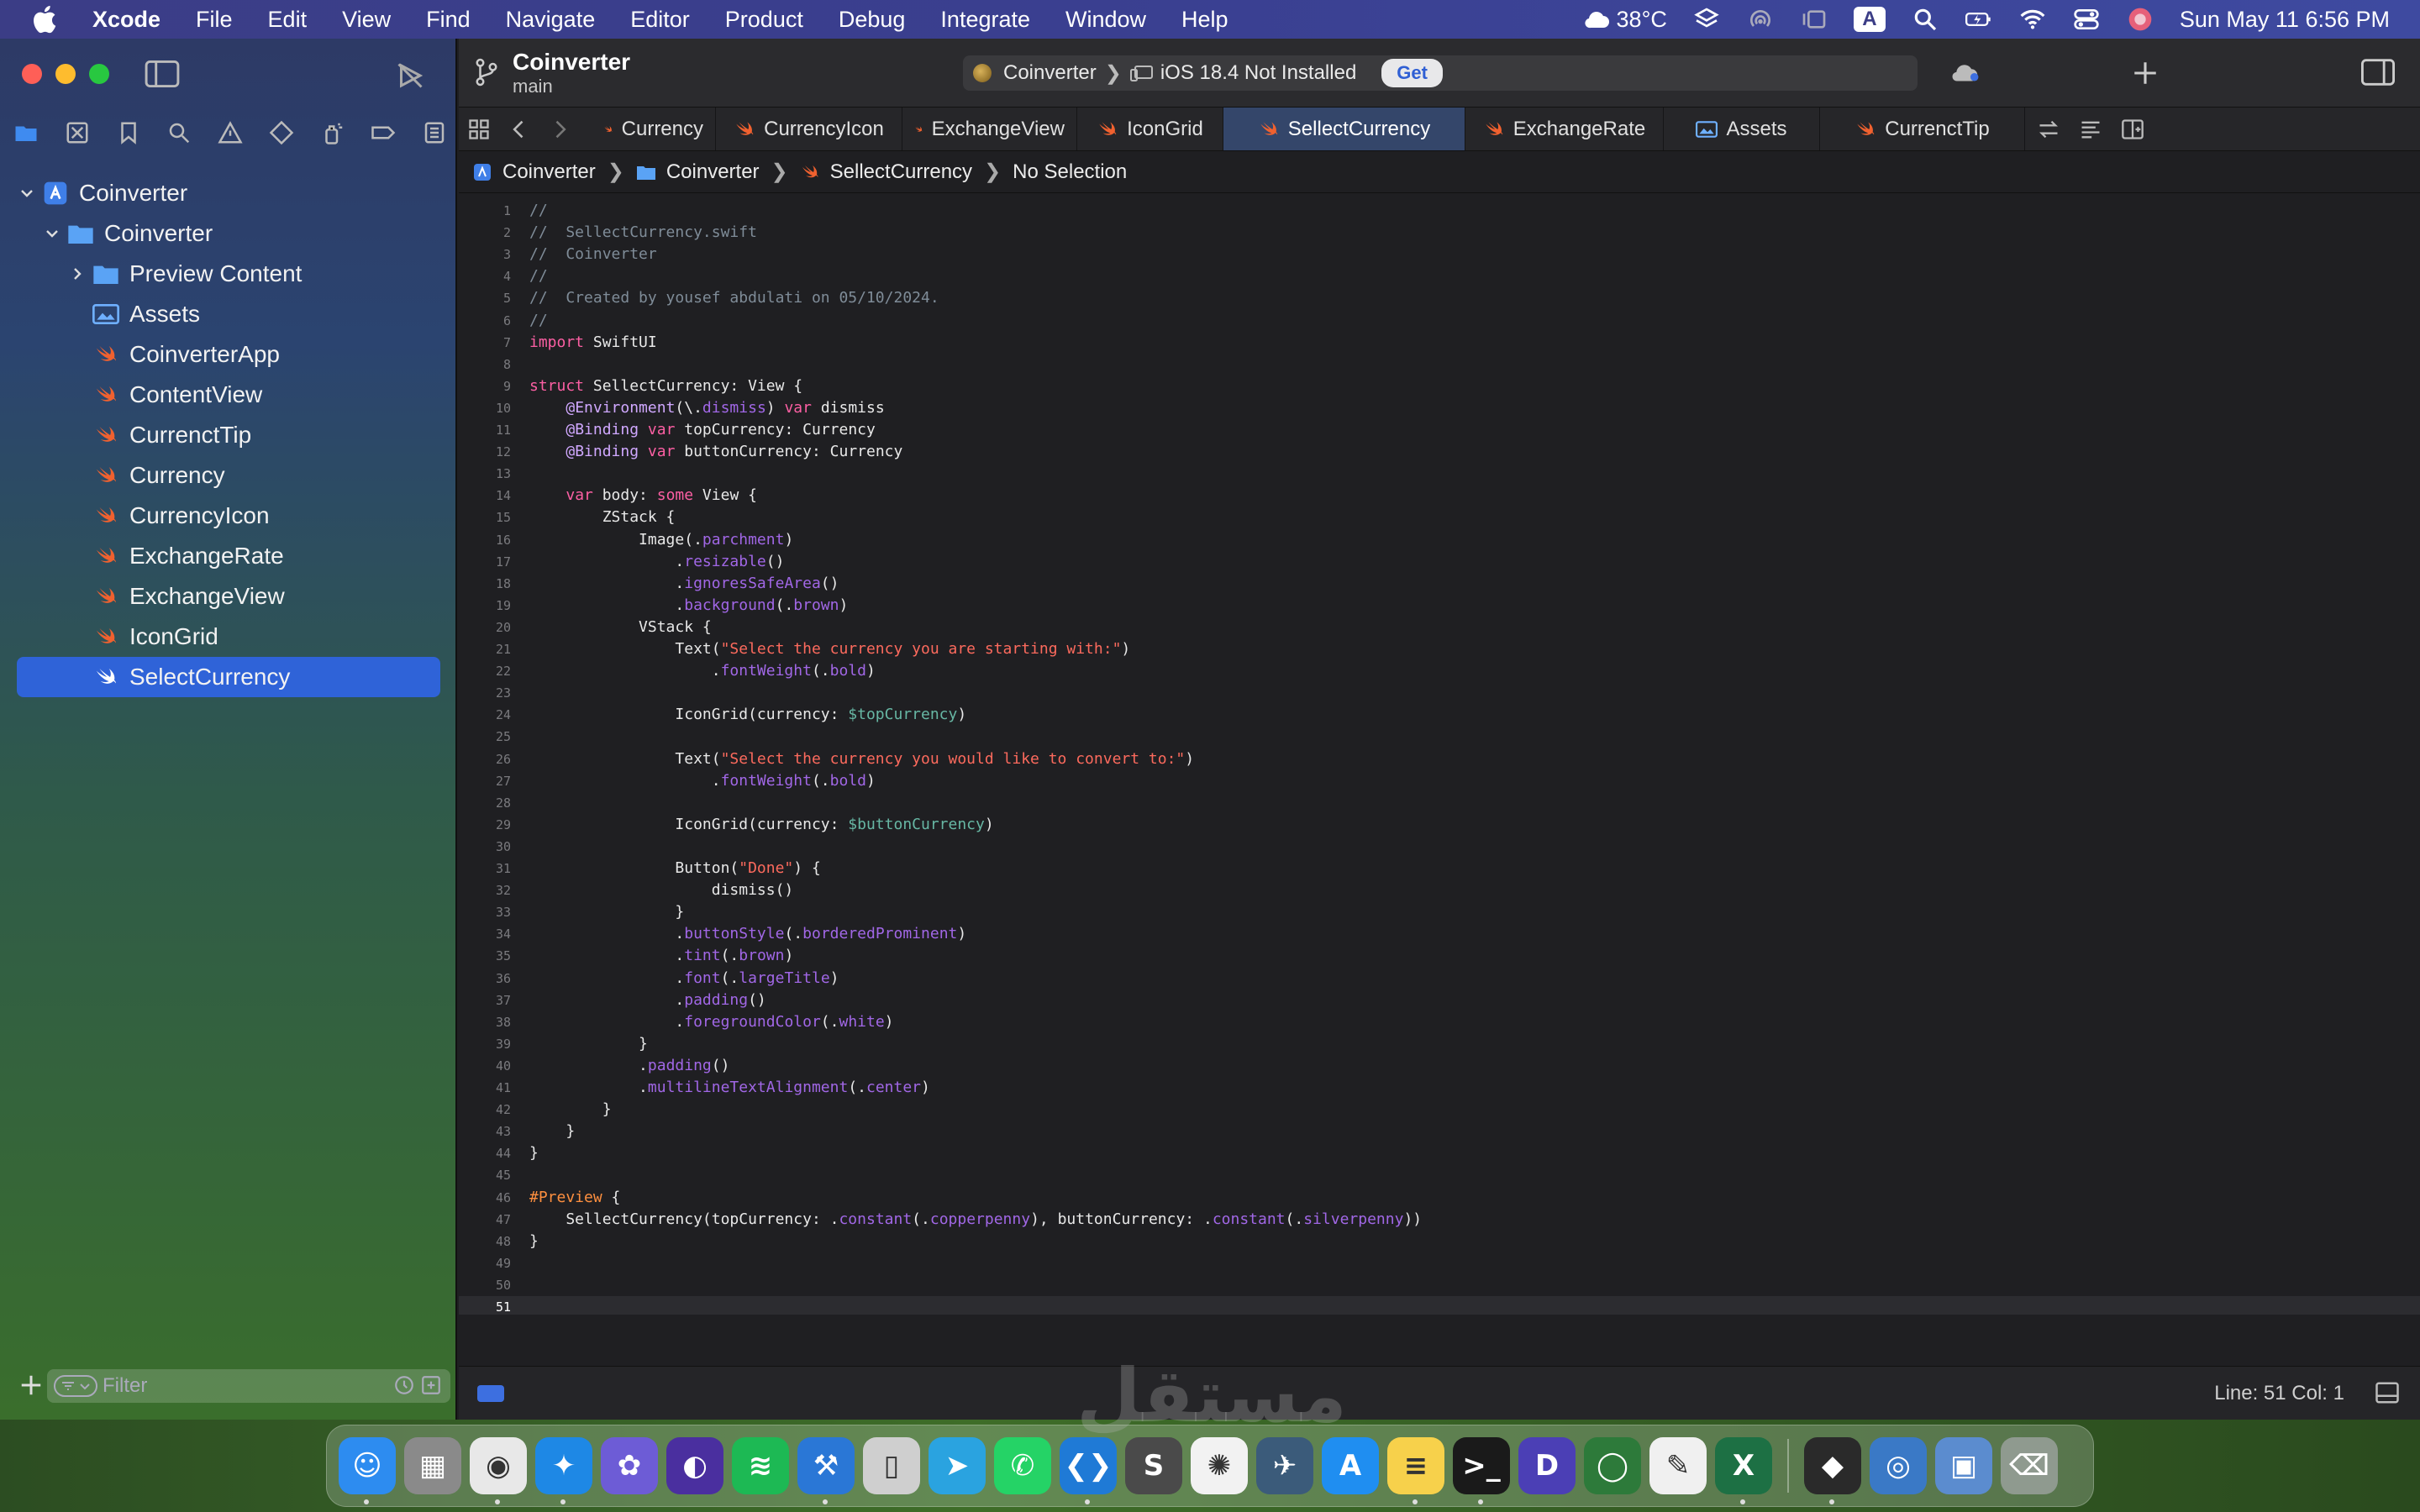 This screenshot has width=2420, height=1512. Describe the element at coordinates (1832, 1470) in the screenshot. I see `cube-app-icon: ◆` at that location.